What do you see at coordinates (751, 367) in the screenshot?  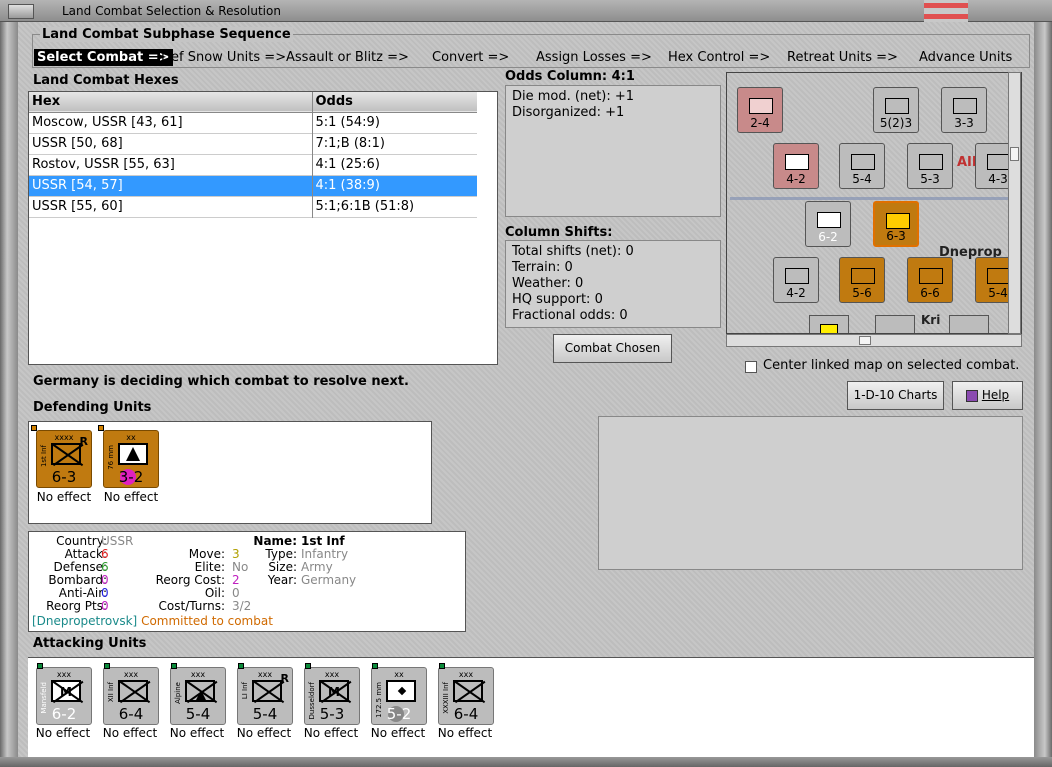 I see `center-map-checkbox` at bounding box center [751, 367].